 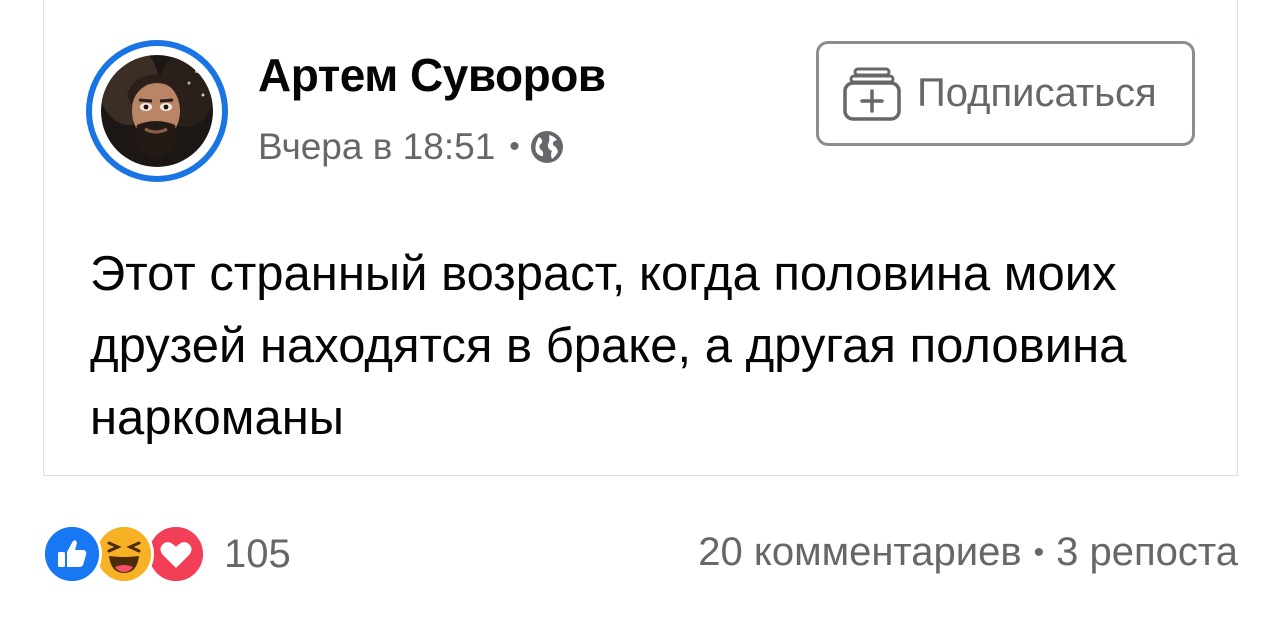 I want to click on post-meta: Вчера в 18:51 •, so click(x=411, y=147).